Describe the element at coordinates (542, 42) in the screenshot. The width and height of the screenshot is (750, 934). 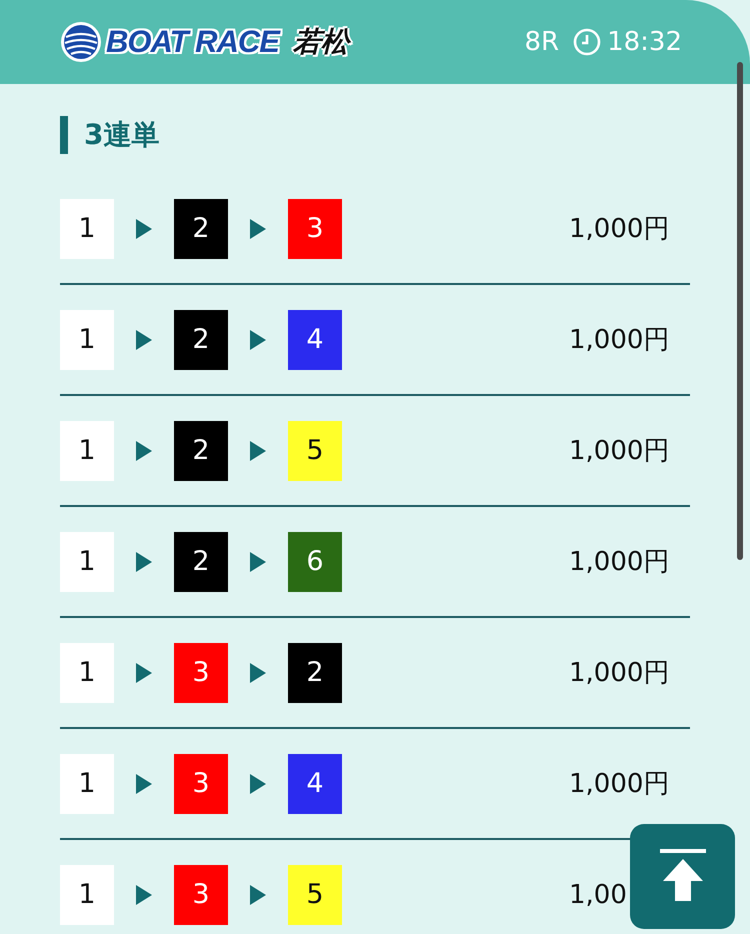
I see `race-number: 8R` at that location.